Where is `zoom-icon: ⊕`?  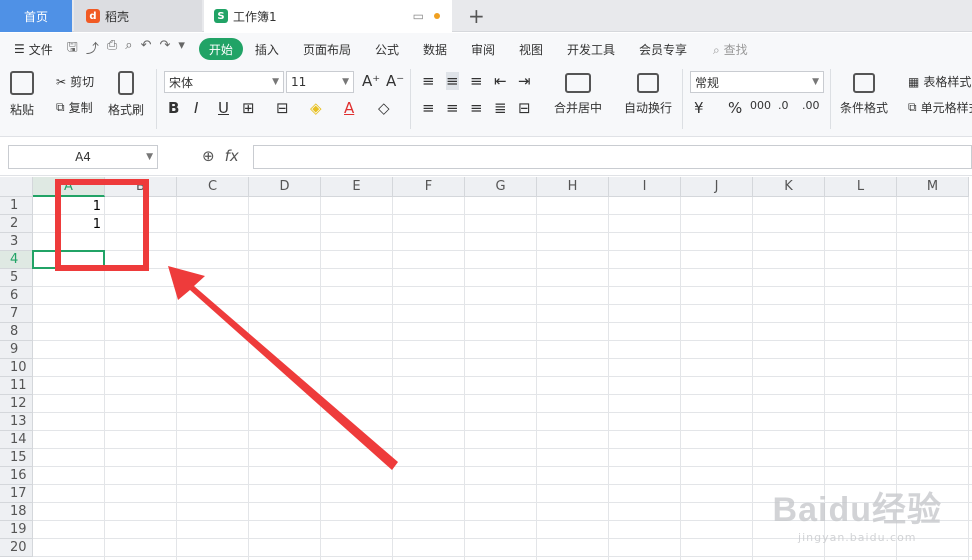 zoom-icon: ⊕ is located at coordinates (208, 156).